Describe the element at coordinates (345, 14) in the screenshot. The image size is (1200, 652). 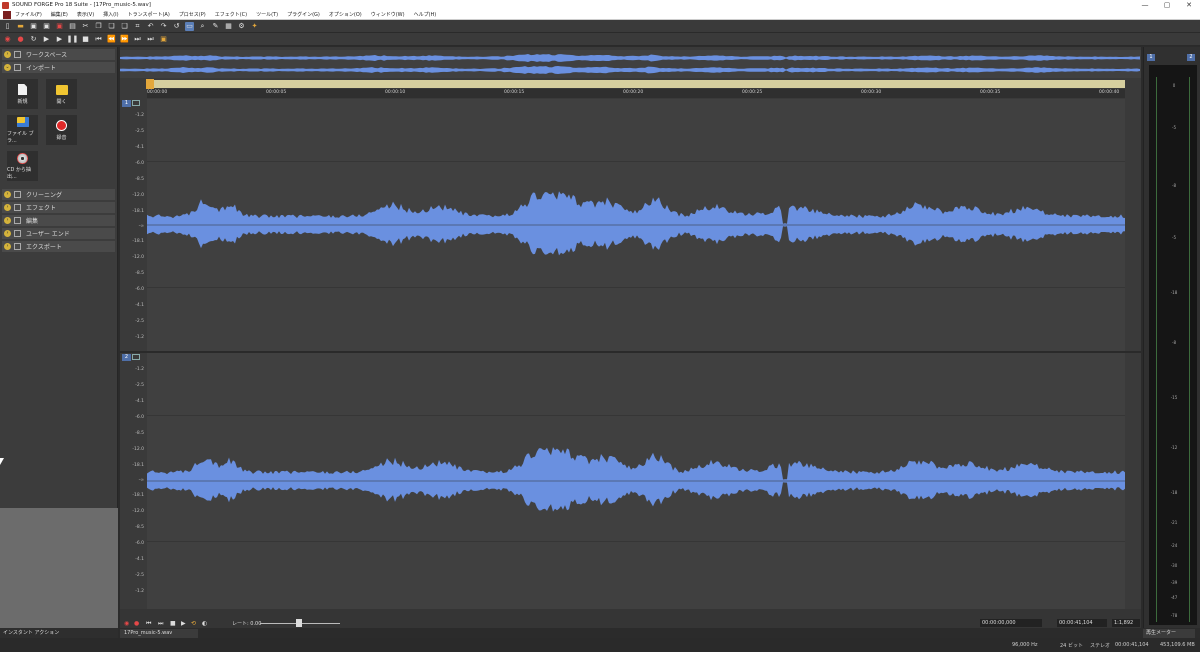
I see `menu-options: オプション(O)` at that location.